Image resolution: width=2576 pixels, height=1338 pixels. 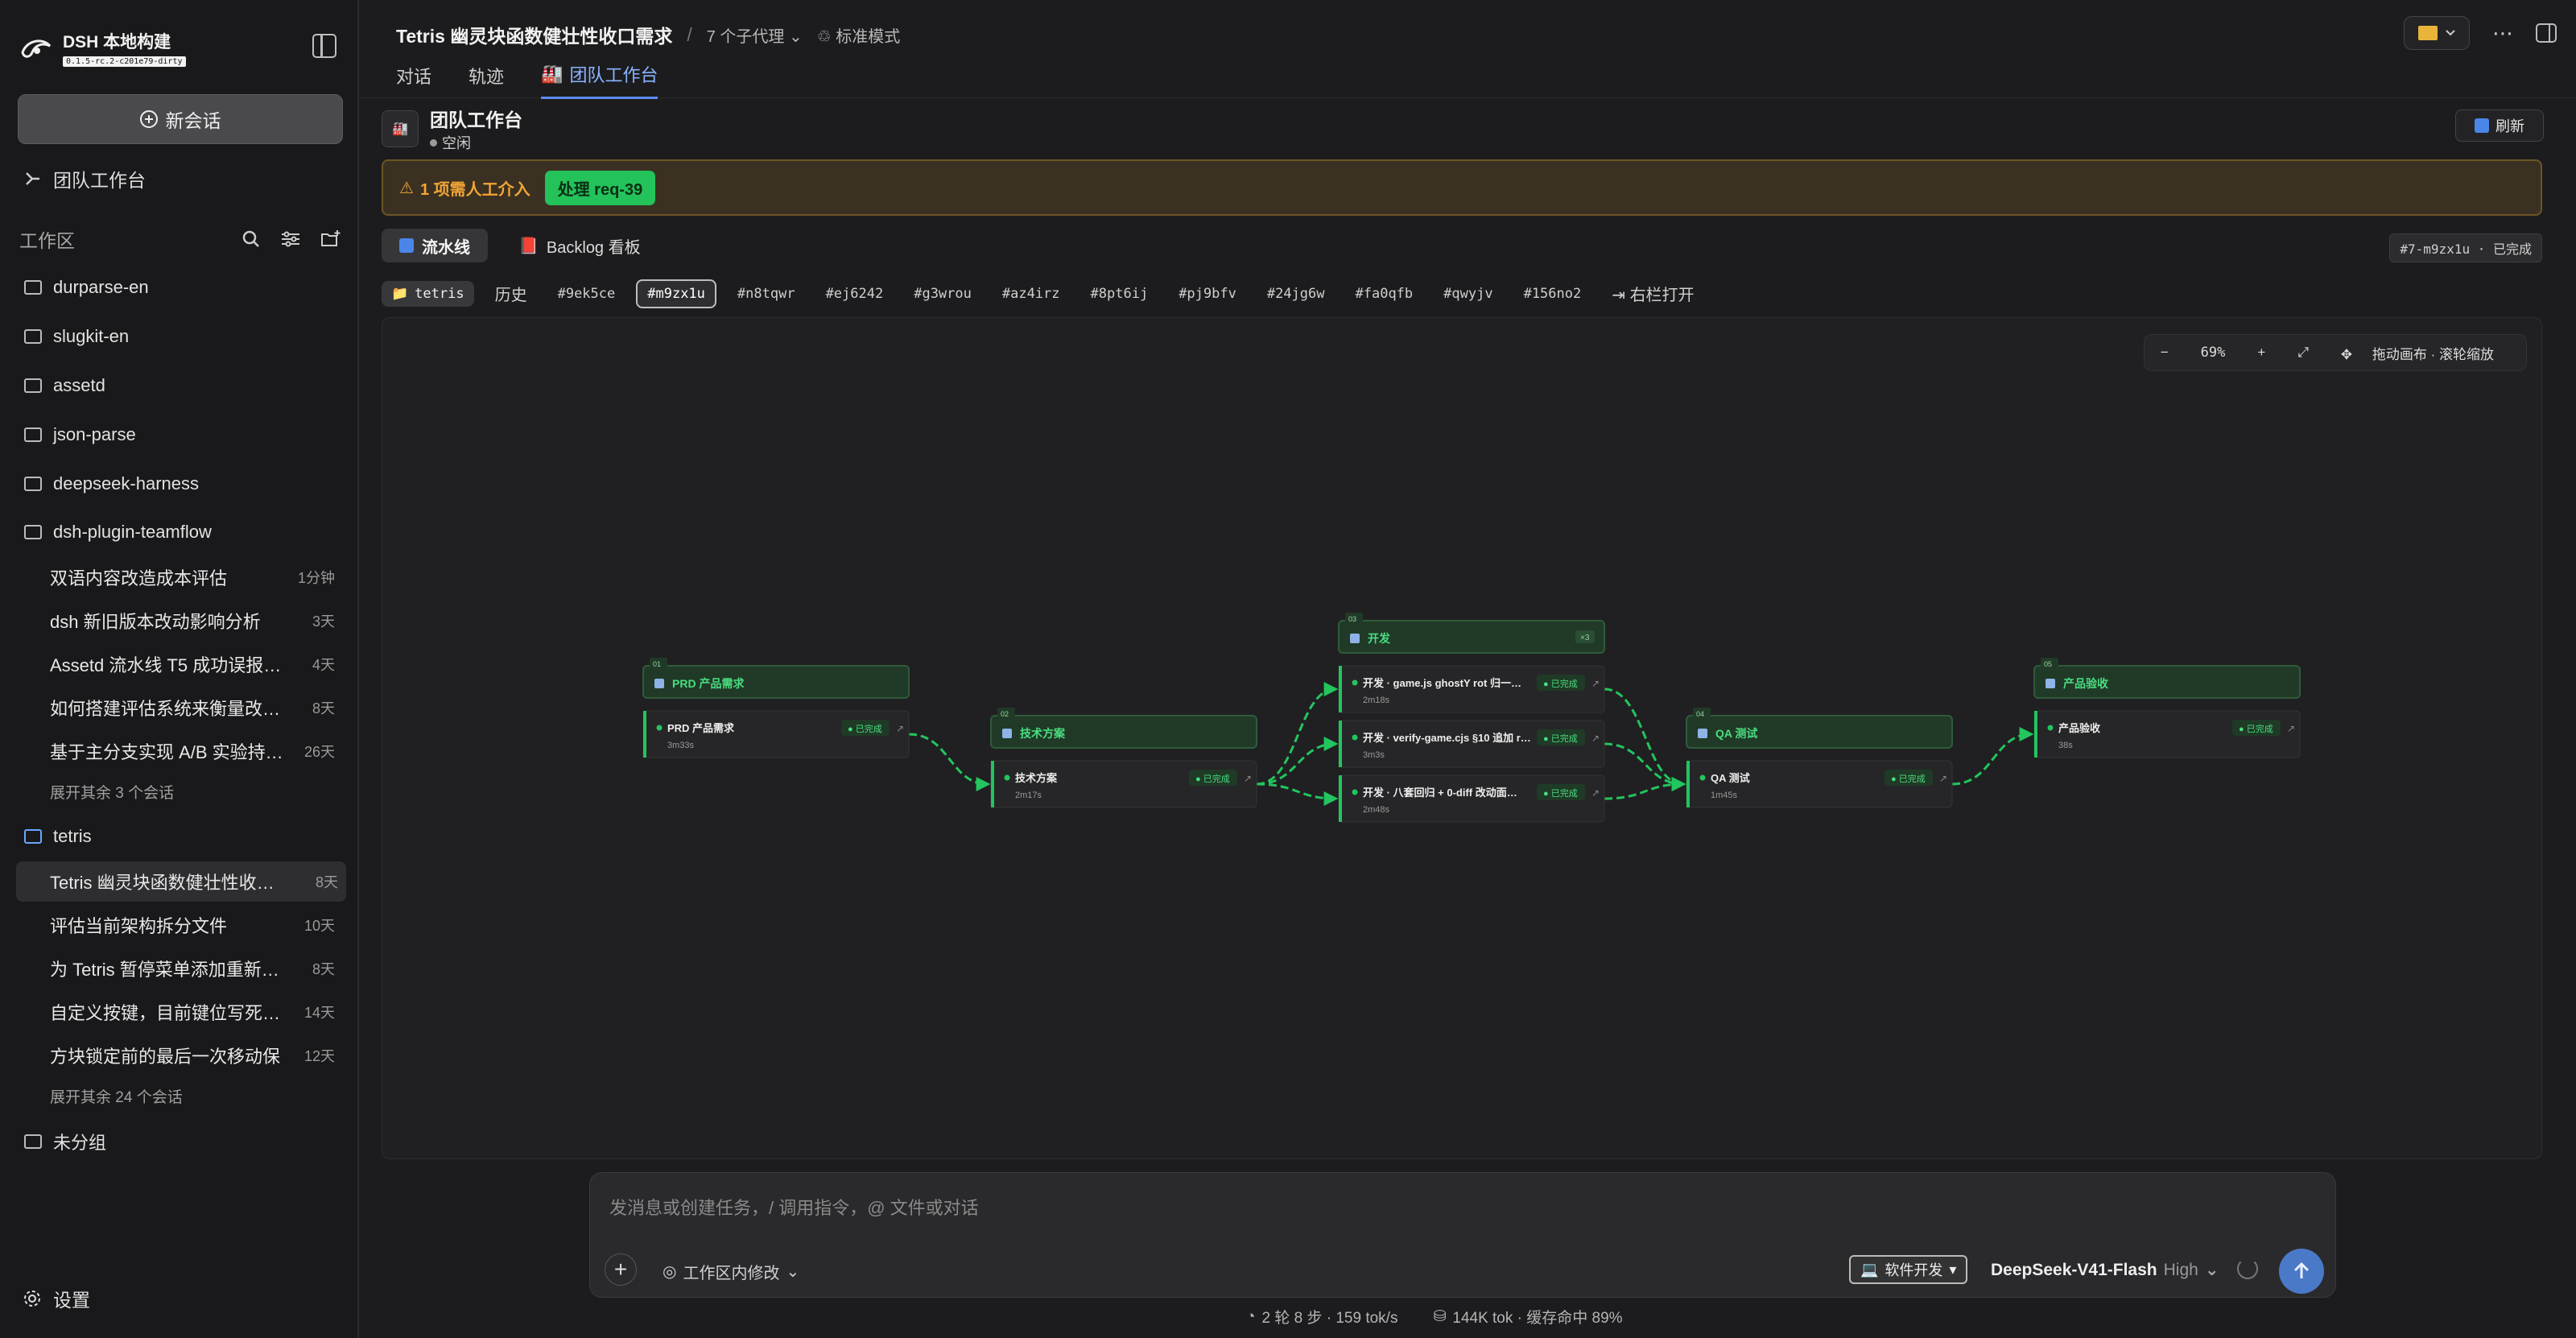 I want to click on workspace-header: 工作区, so click(x=180, y=239).